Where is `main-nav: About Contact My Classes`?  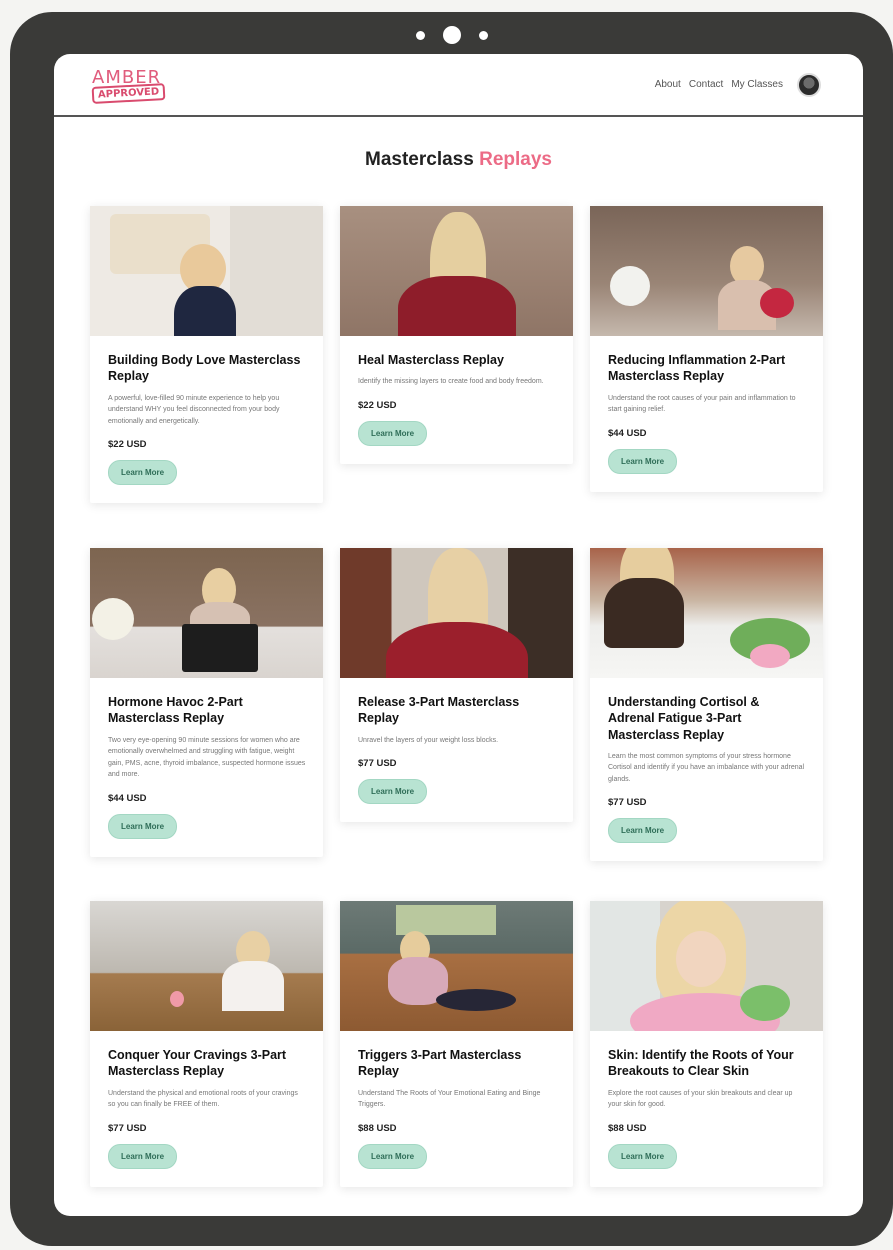 main-nav: About Contact My Classes is located at coordinates (738, 84).